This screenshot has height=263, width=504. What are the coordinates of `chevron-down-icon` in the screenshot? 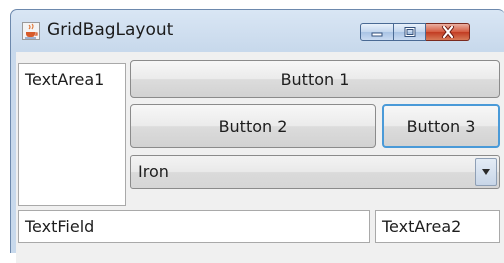 It's located at (486, 172).